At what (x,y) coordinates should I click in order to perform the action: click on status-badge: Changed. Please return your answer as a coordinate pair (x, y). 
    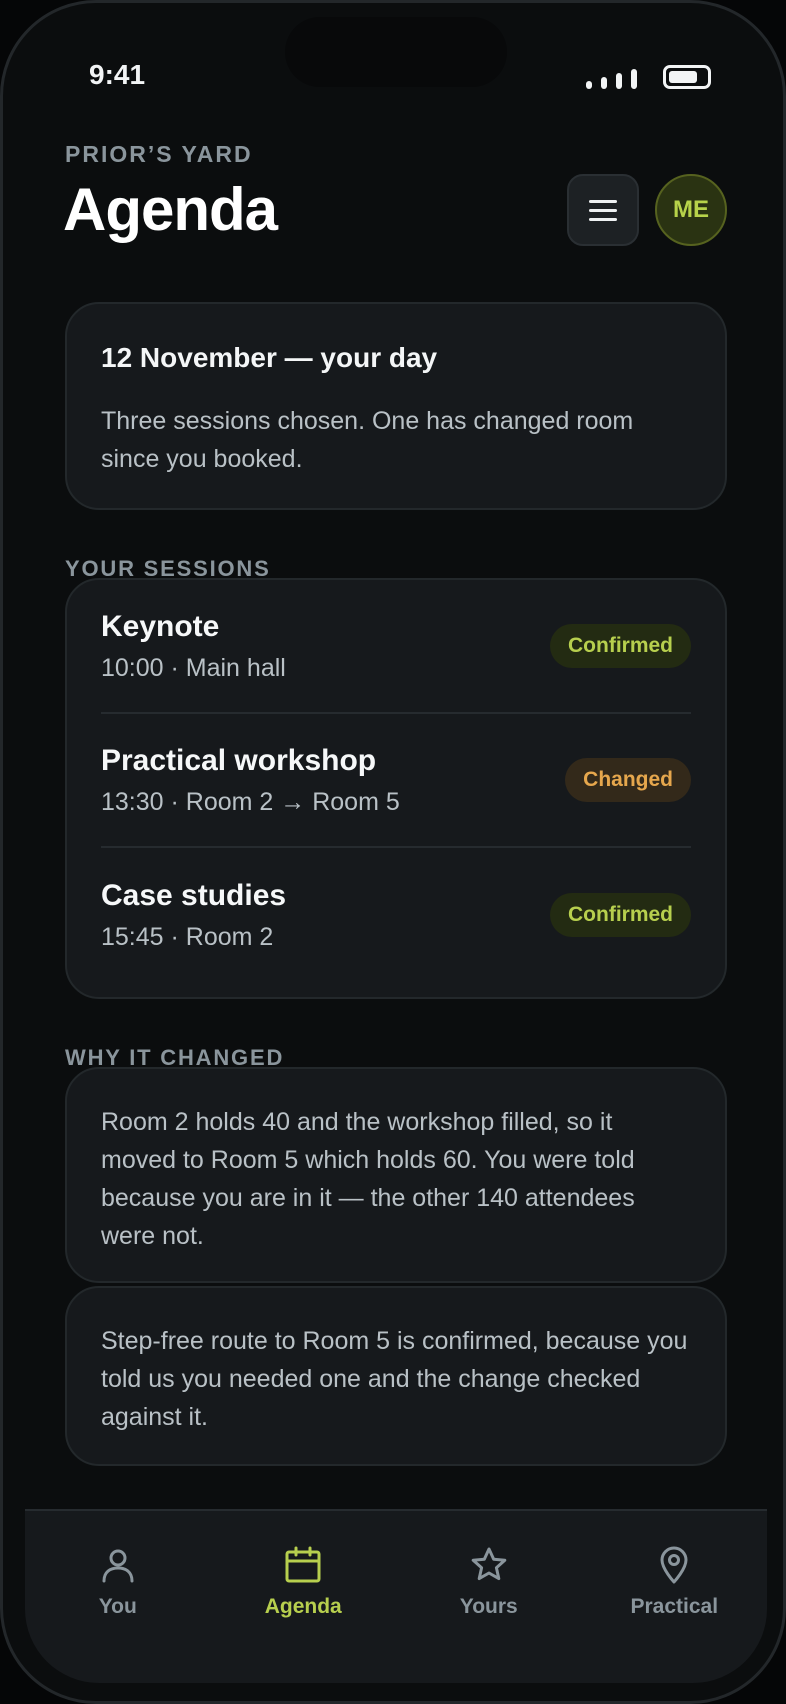
    Looking at the image, I should click on (628, 780).